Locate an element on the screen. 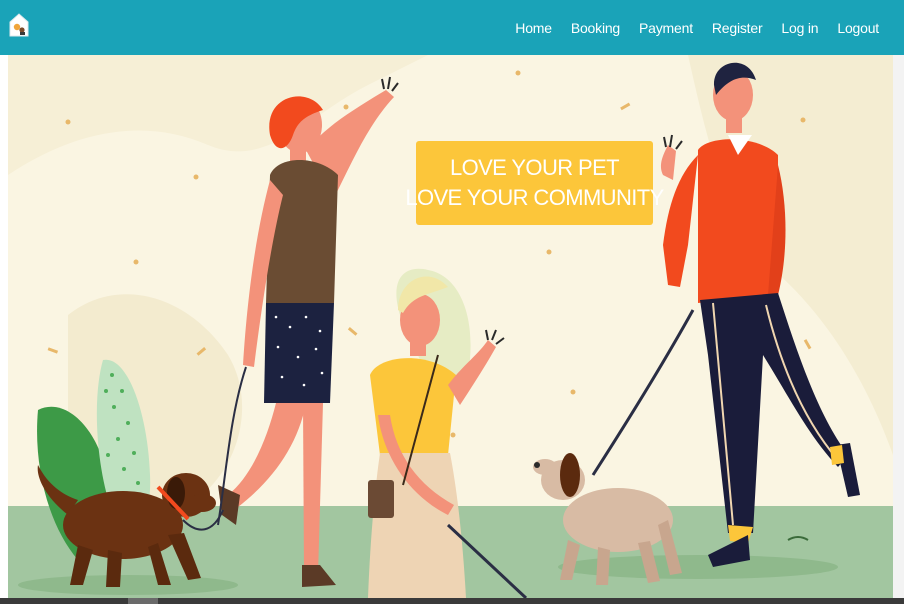 This screenshot has height=604, width=904. nav-register-link: Register is located at coordinates (737, 28).